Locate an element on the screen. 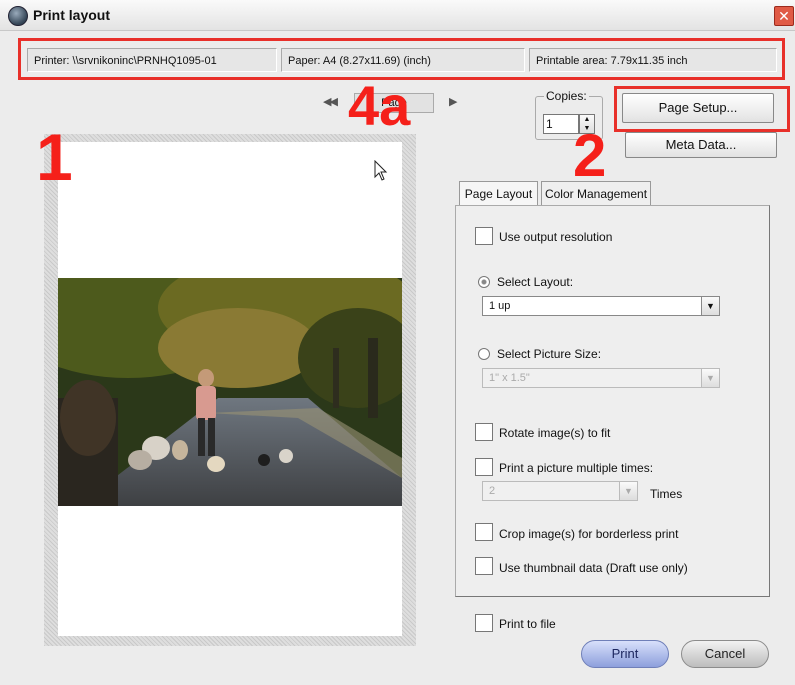 This screenshot has width=795, height=685. layout-select: 1 up is located at coordinates (601, 306).